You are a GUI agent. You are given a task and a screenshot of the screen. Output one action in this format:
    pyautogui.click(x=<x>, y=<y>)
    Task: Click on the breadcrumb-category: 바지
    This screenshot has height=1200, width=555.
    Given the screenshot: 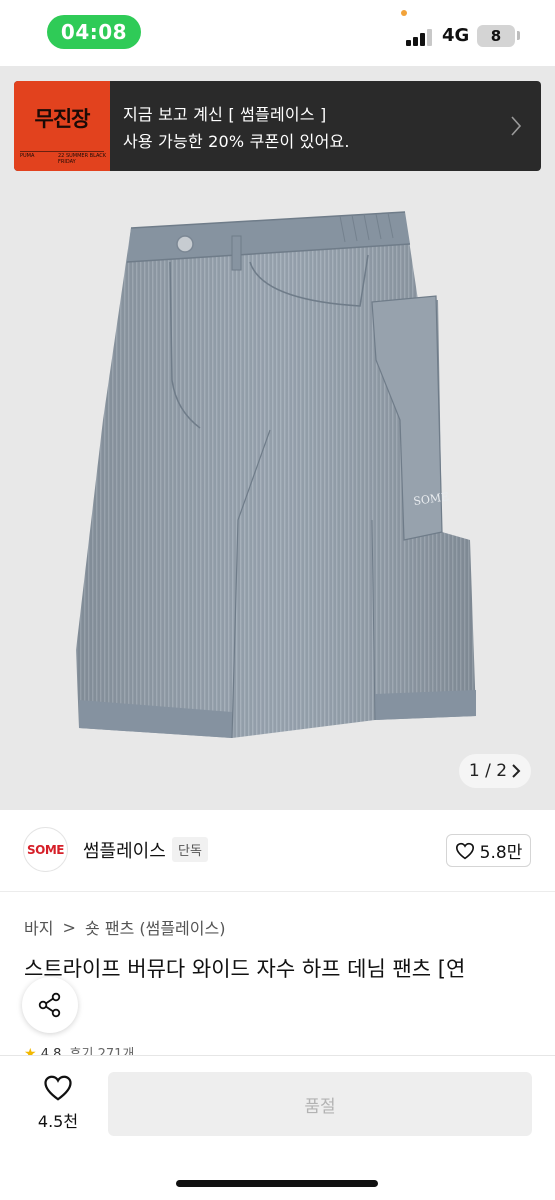 What is the action you would take?
    pyautogui.click(x=38, y=928)
    